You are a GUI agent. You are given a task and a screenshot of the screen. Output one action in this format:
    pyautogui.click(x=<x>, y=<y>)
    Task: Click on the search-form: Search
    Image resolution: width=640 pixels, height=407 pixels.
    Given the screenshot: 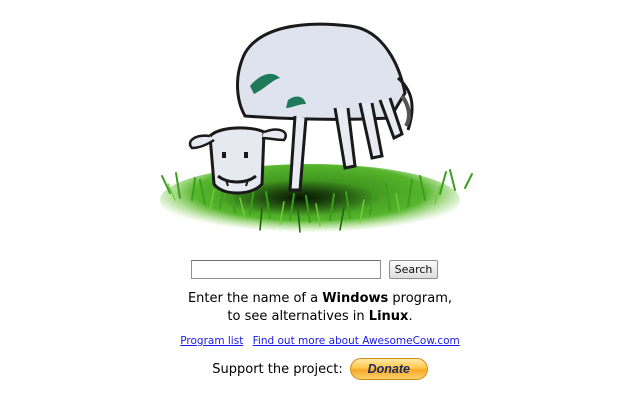 What is the action you would take?
    pyautogui.click(x=320, y=269)
    